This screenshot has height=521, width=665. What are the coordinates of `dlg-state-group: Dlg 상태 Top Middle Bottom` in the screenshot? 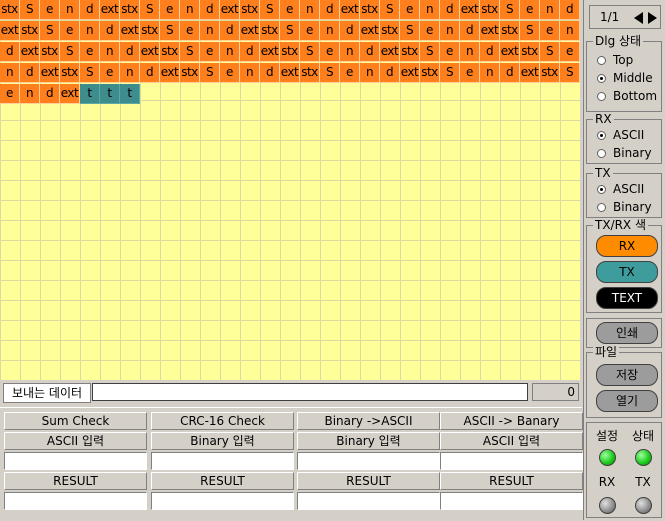 It's located at (624, 73).